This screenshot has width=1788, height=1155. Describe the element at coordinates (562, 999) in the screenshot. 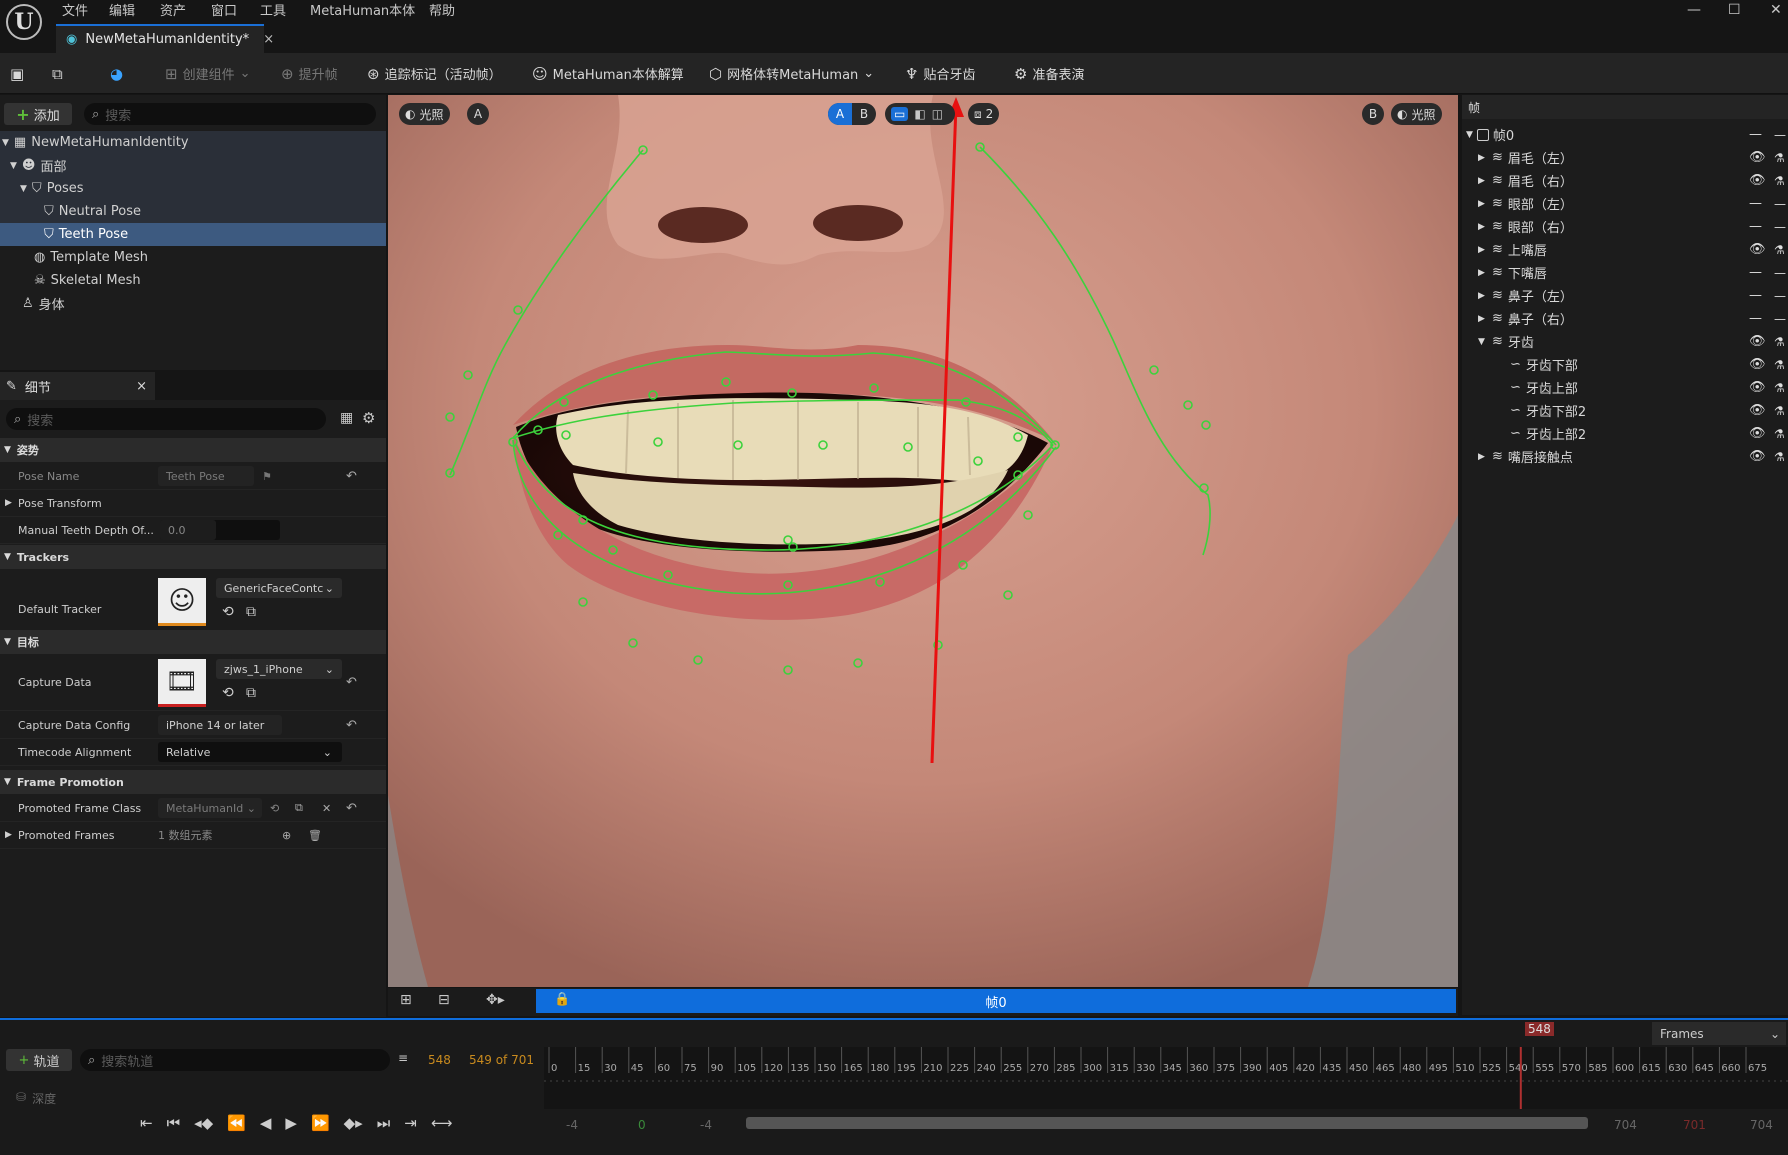

I see `lock-frame-icon: 🔒` at that location.